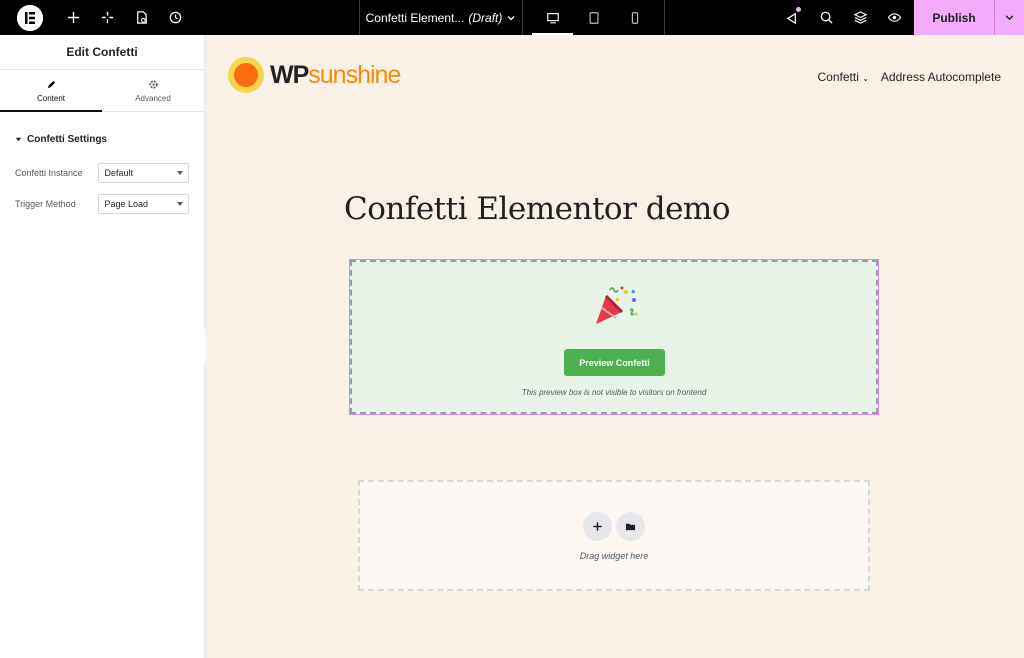  Describe the element at coordinates (107, 17) in the screenshot. I see `site-settings-icon` at that location.